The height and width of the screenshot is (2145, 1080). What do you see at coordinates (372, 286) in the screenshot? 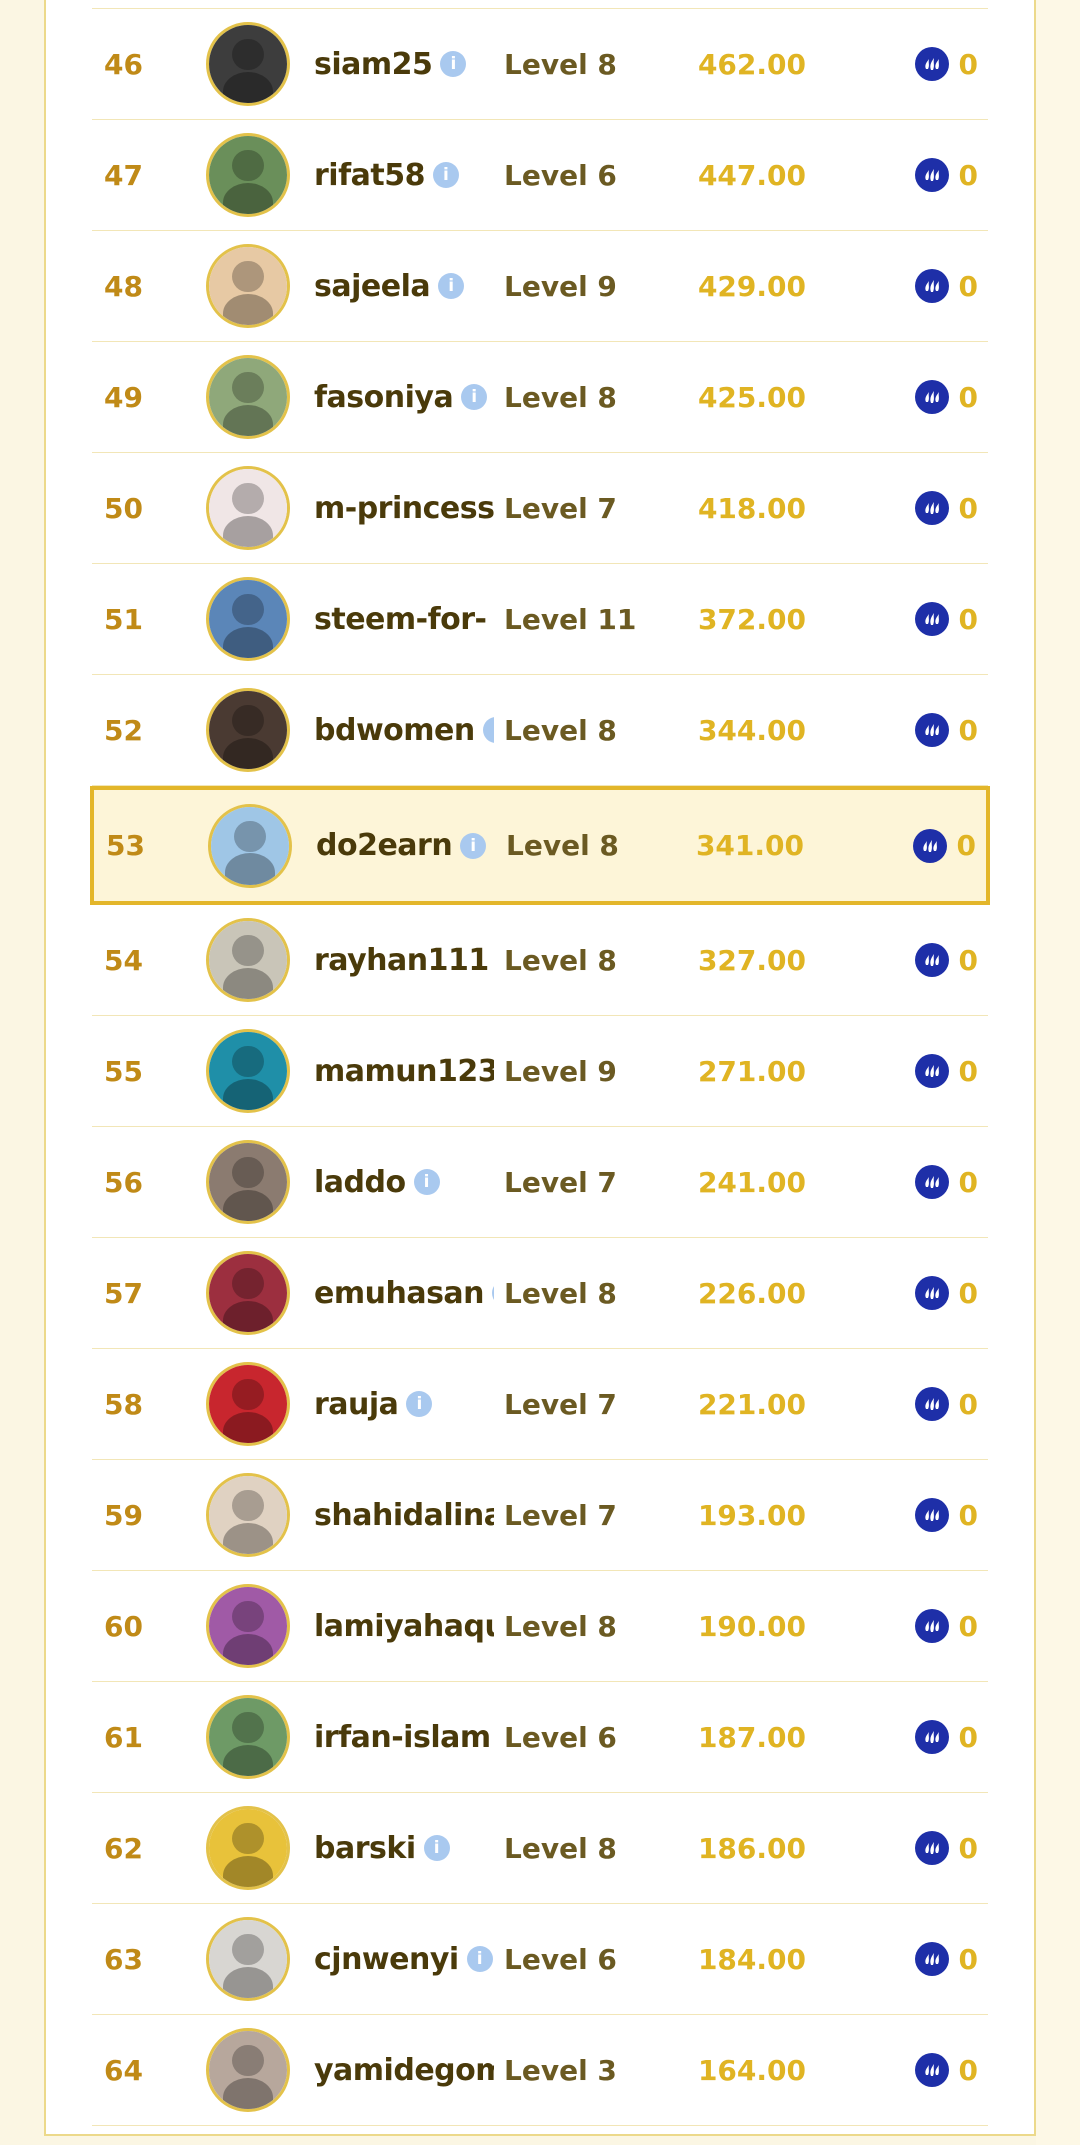
I see `username-link: sajeela` at bounding box center [372, 286].